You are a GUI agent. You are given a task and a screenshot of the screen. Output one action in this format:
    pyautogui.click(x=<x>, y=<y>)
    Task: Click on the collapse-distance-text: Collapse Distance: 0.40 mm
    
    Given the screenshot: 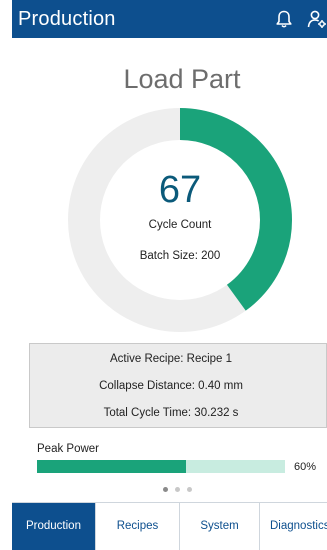 What is the action you would take?
    pyautogui.click(x=171, y=386)
    